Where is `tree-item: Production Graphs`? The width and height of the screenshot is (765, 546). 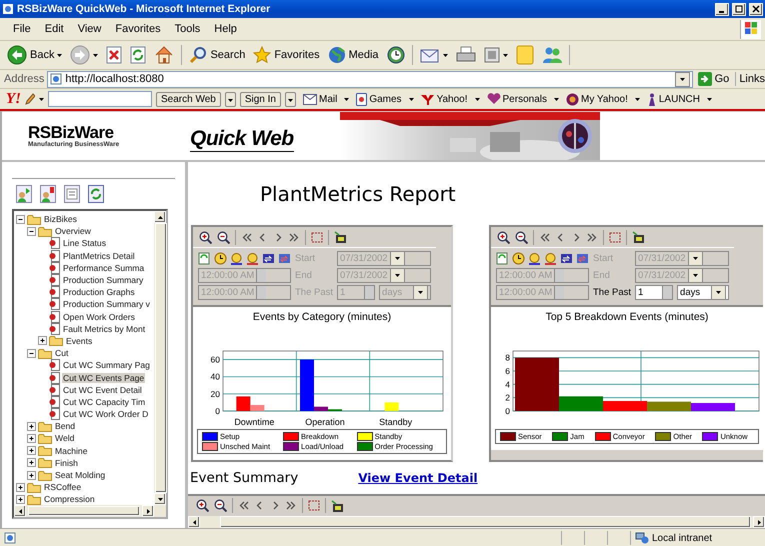 tree-item: Production Graphs is located at coordinates (99, 292).